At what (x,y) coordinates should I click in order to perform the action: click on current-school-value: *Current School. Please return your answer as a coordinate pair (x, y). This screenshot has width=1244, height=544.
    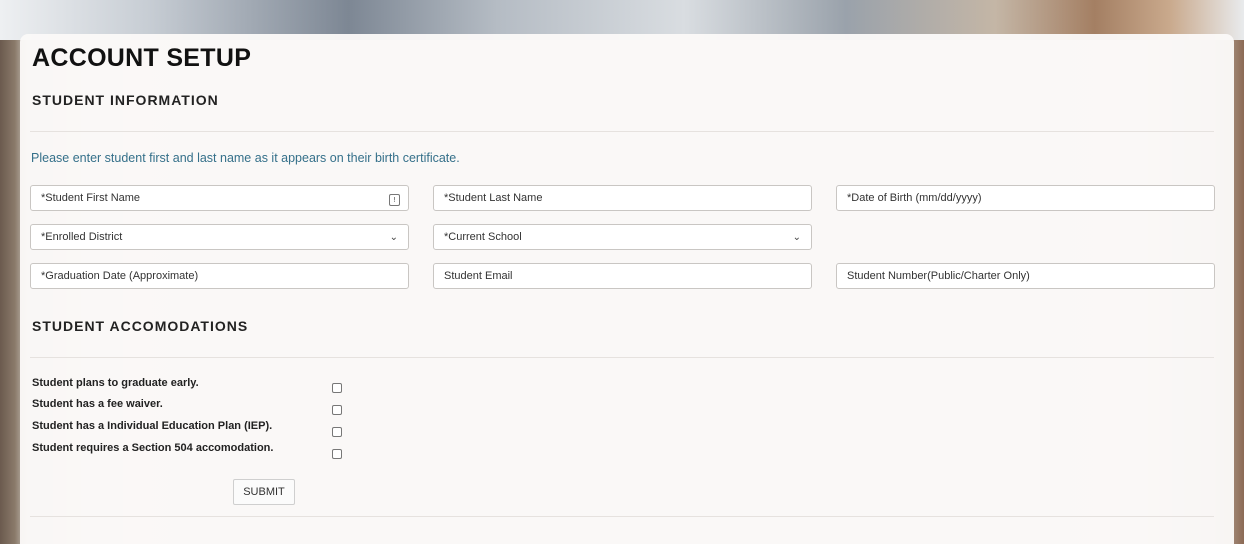
    Looking at the image, I should click on (483, 237).